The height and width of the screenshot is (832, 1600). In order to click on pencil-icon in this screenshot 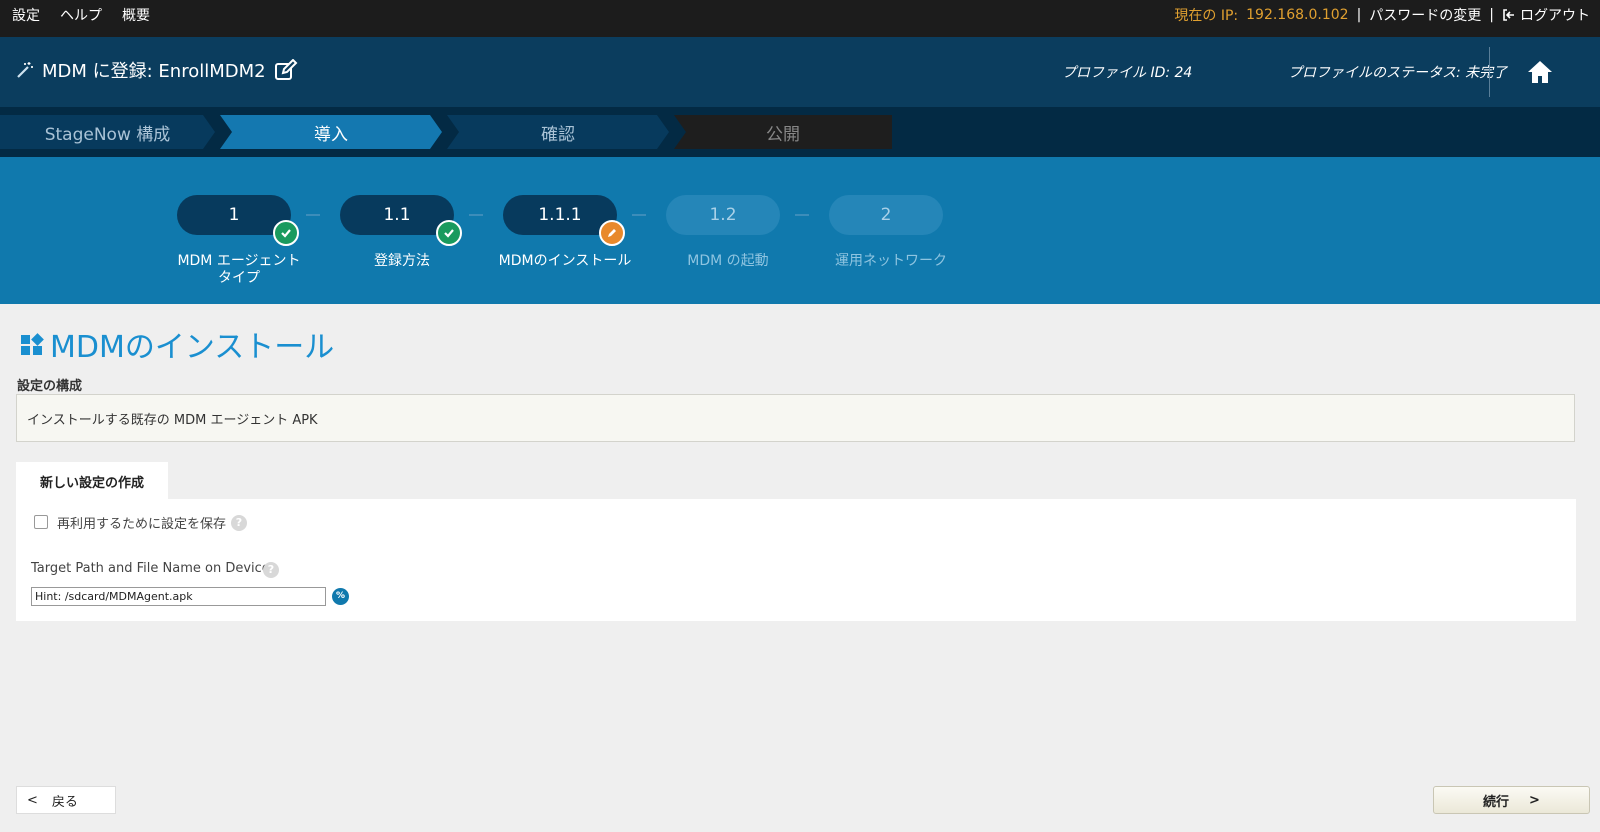, I will do `click(612, 233)`.